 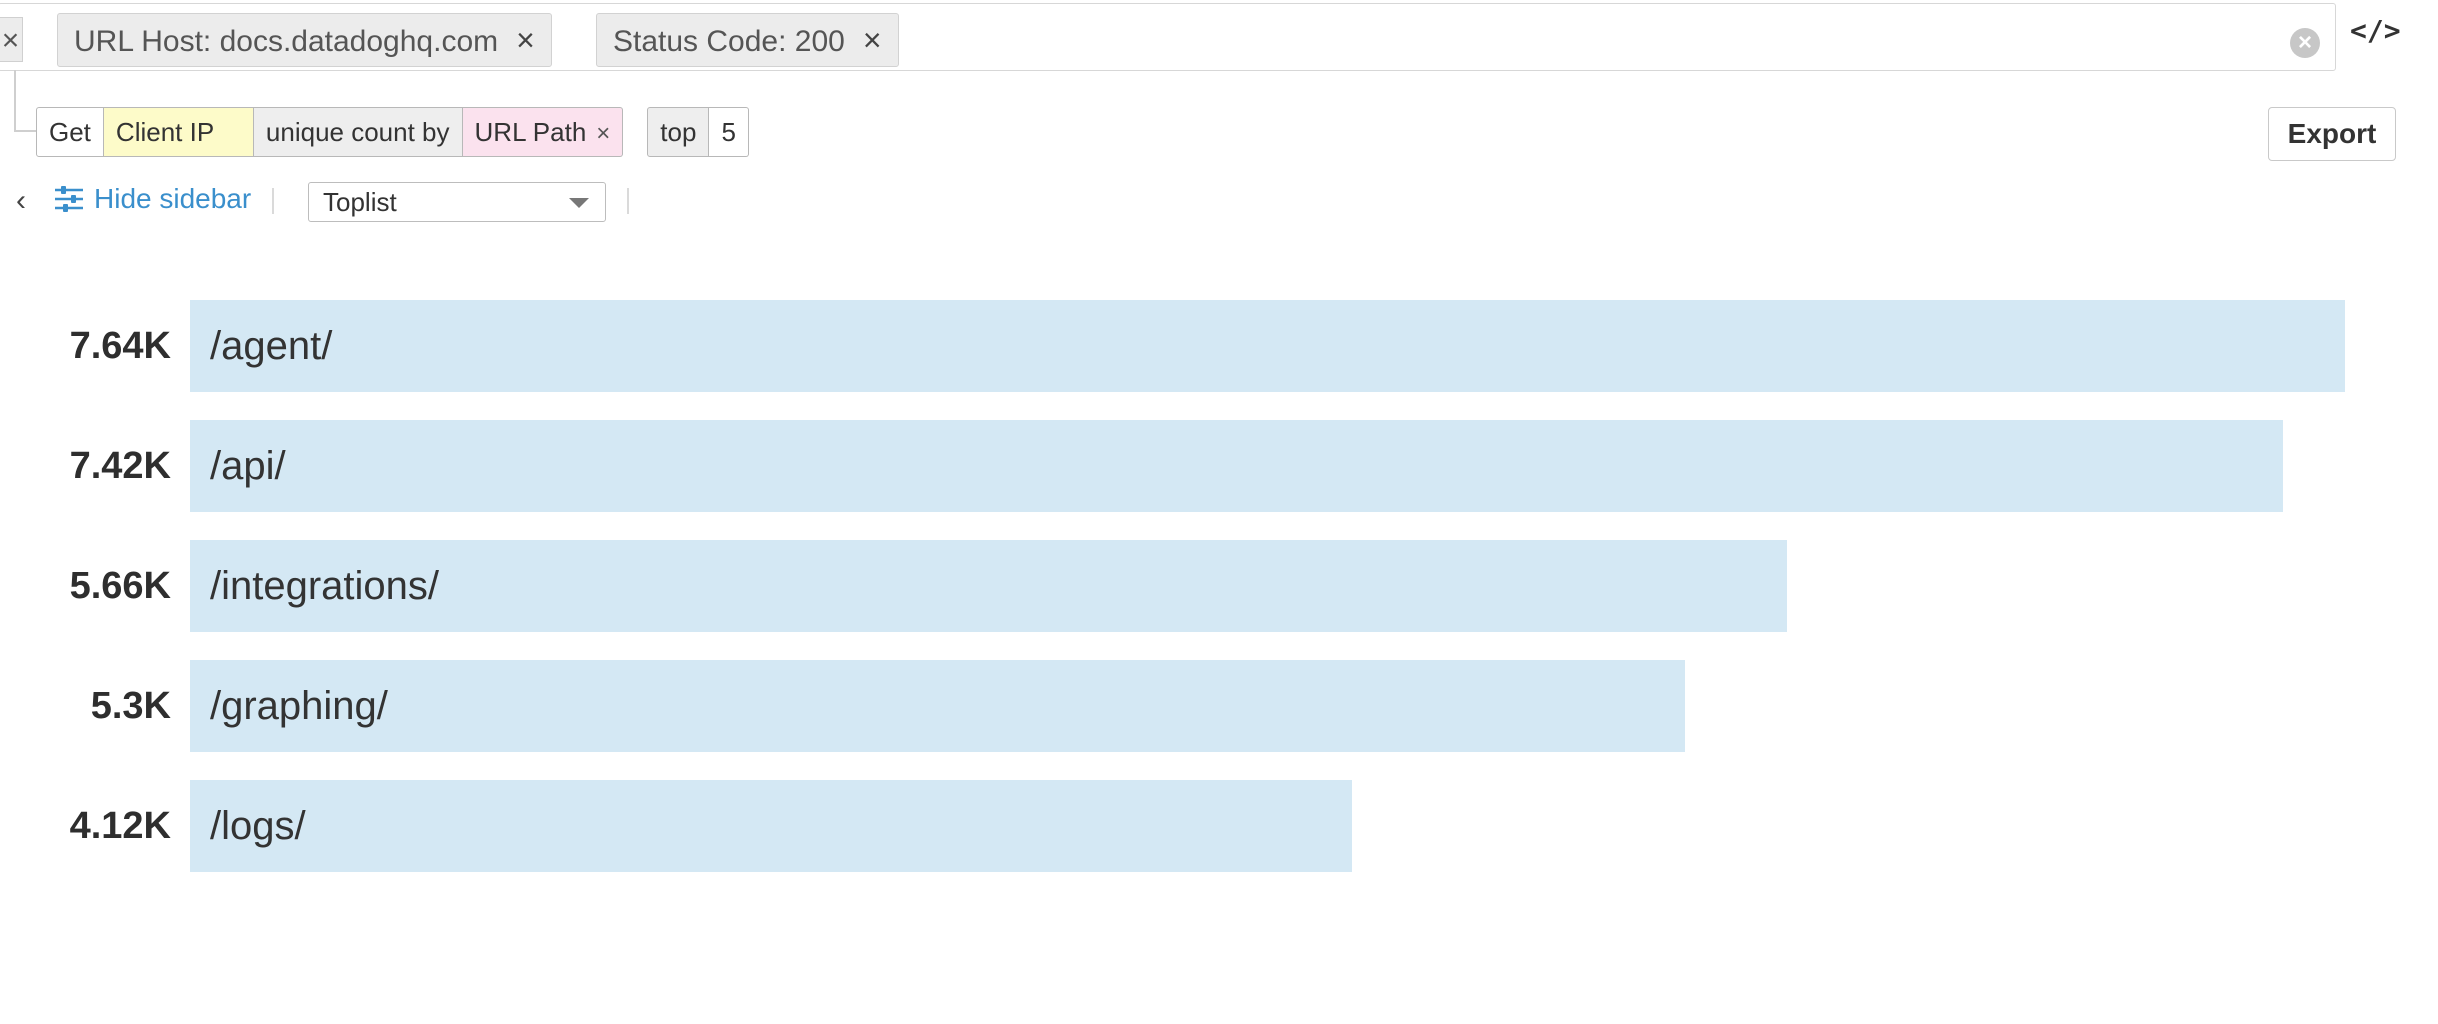 What do you see at coordinates (120, 586) in the screenshot?
I see `toplist-value: 5.66K` at bounding box center [120, 586].